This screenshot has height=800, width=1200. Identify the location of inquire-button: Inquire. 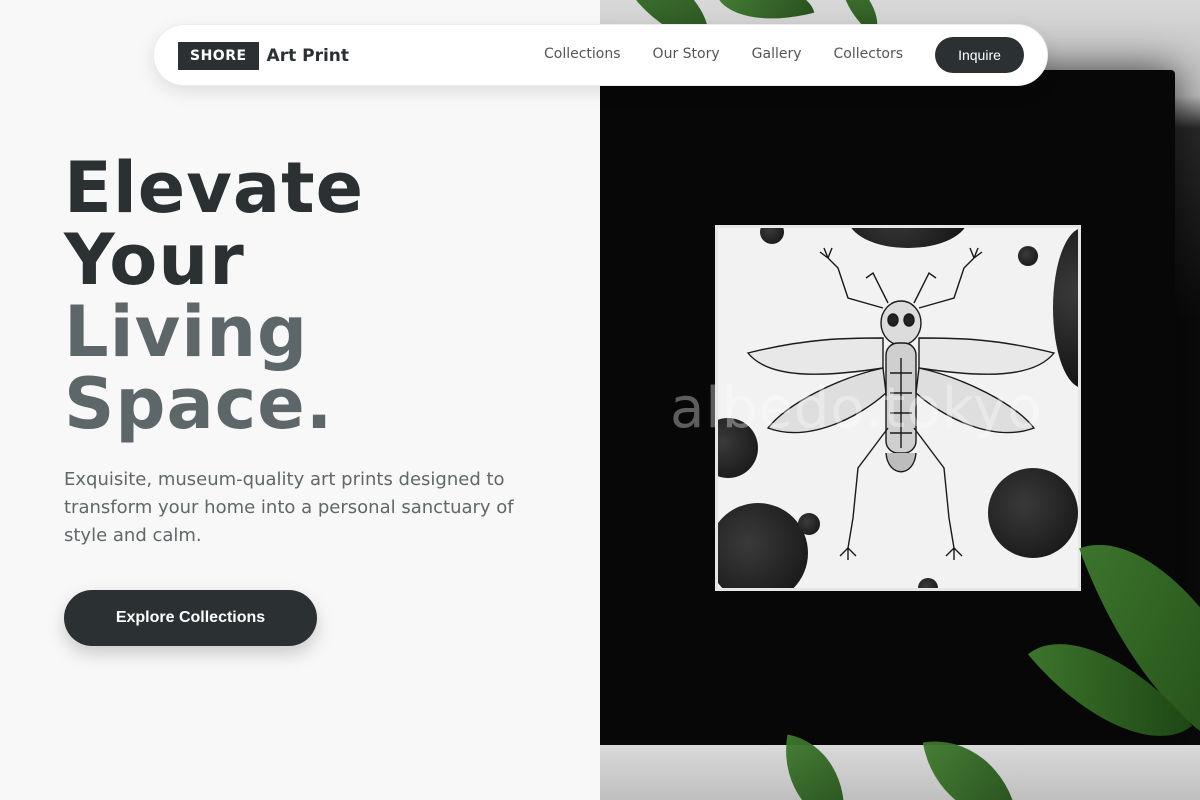
(979, 55).